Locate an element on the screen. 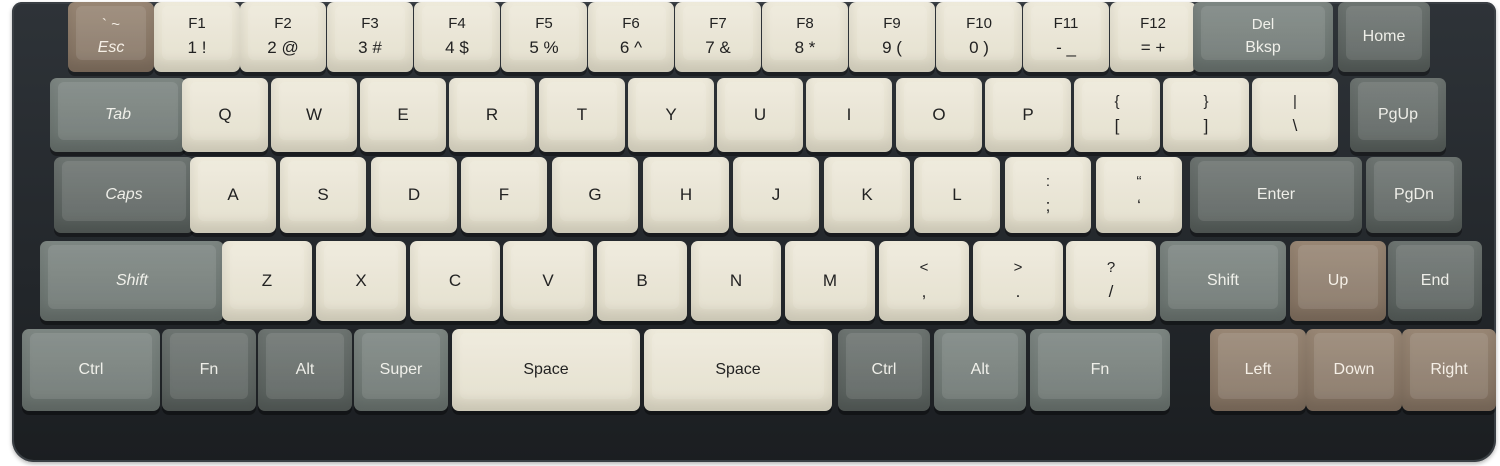  key-d: D is located at coordinates (414, 195).